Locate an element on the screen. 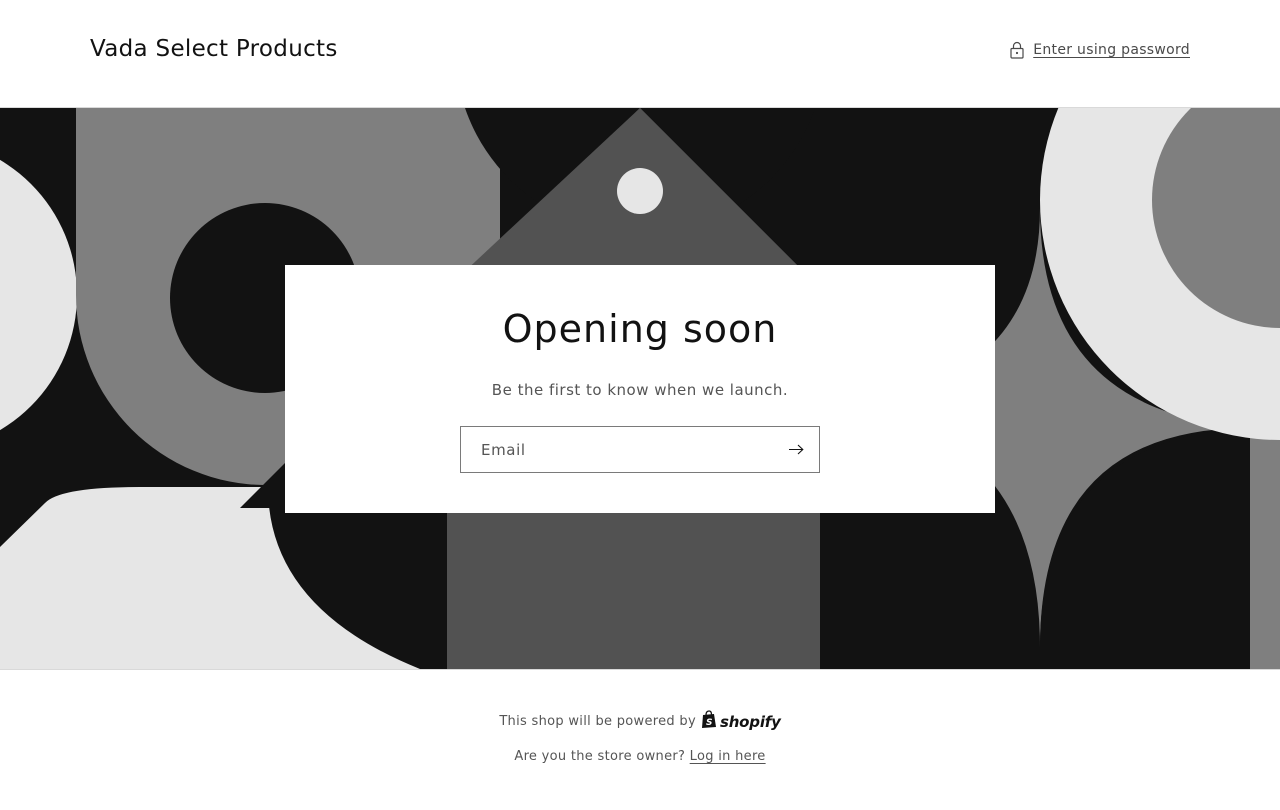  owner-question: Are you the store owner? is located at coordinates (600, 756).